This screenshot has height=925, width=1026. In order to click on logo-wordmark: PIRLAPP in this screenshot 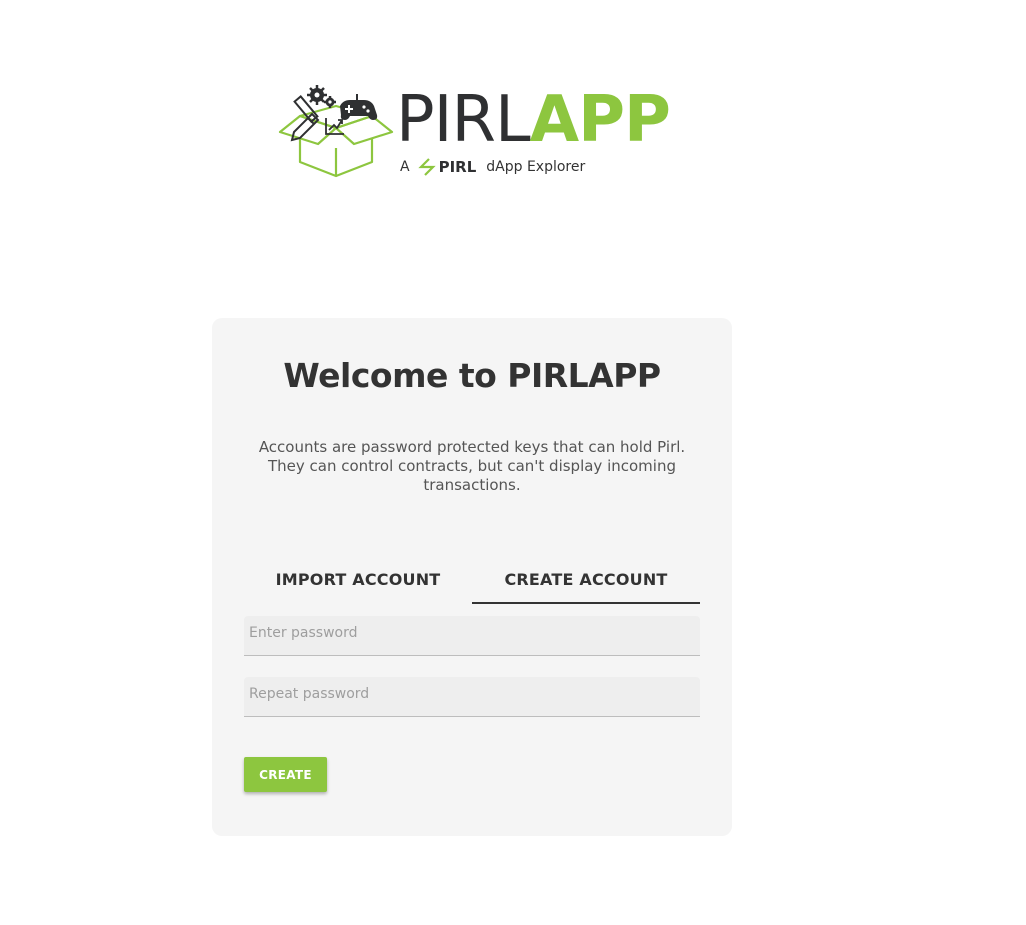, I will do `click(533, 120)`.